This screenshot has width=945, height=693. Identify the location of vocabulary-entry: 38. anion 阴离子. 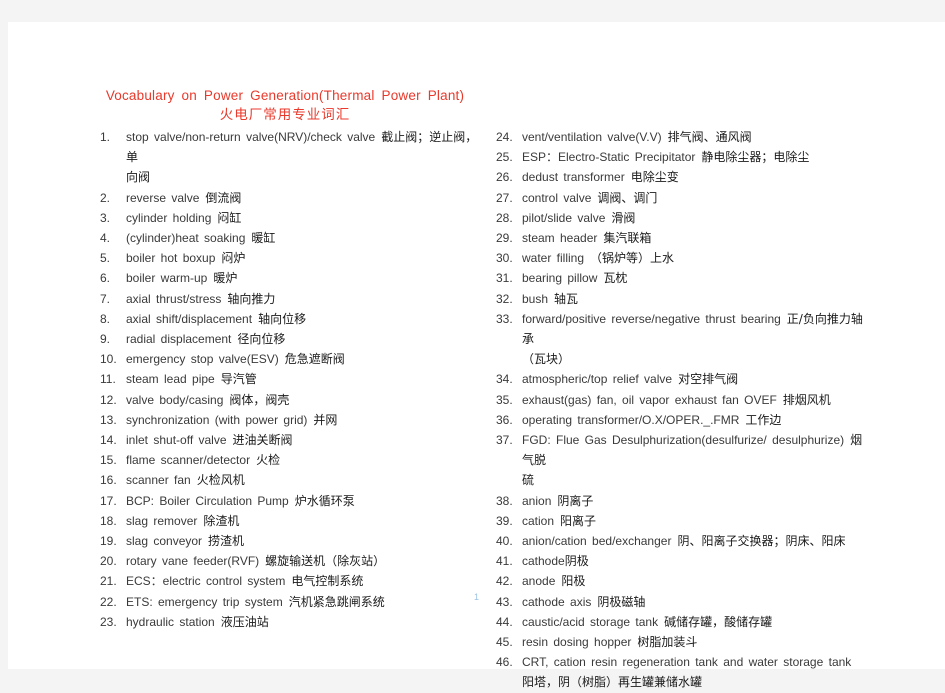
(683, 501).